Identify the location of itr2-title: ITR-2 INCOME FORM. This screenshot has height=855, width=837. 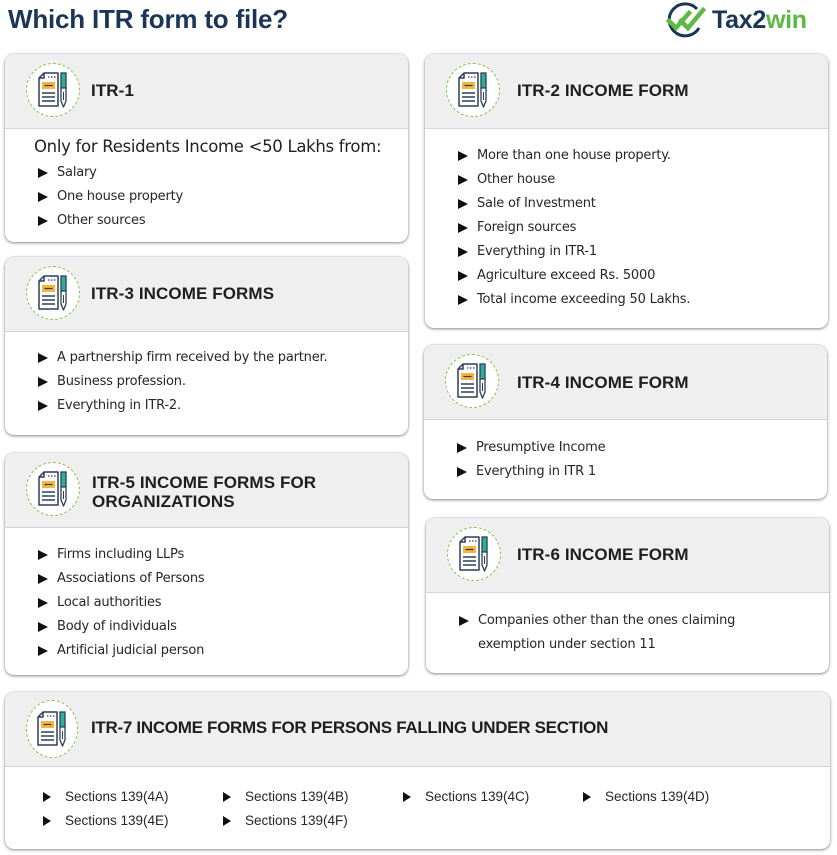
(603, 90).